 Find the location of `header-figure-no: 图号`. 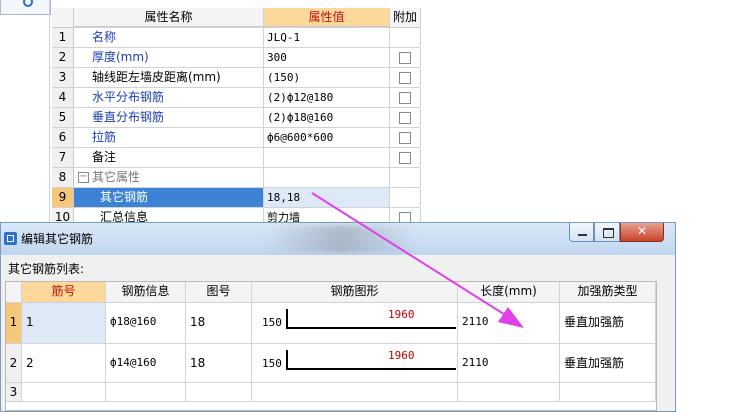

header-figure-no: 图号 is located at coordinates (219, 292).